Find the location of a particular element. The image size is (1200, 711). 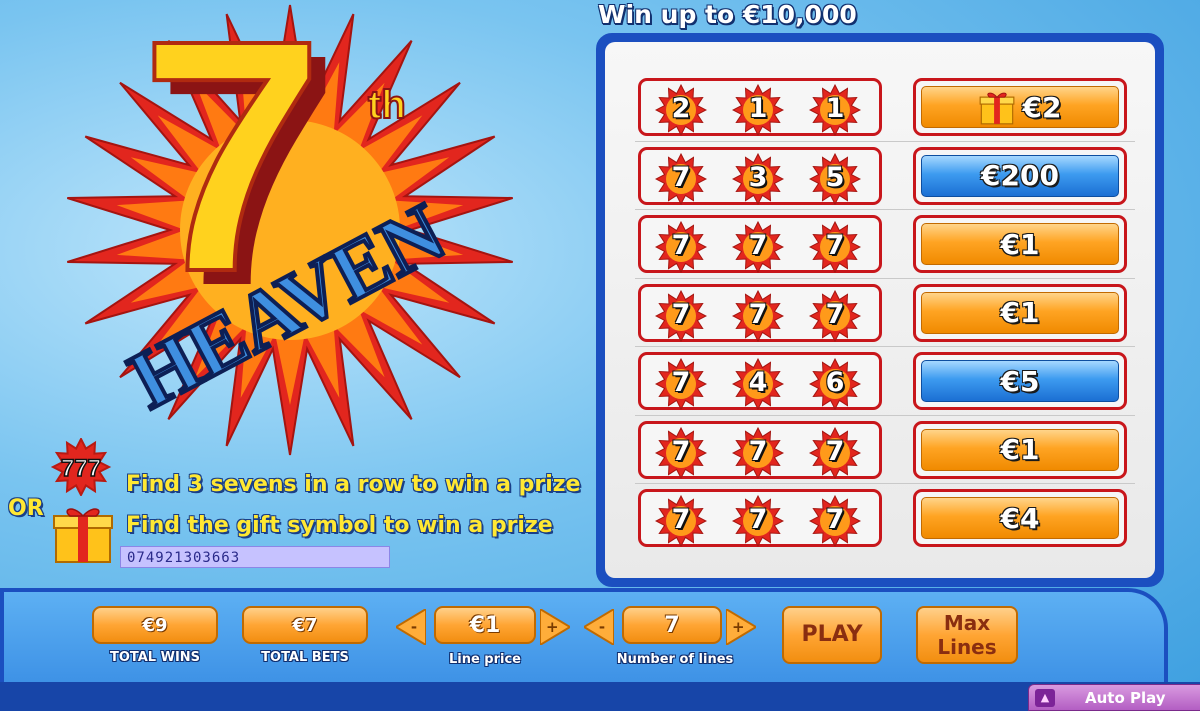

prize-amount: €200 is located at coordinates (1020, 175).